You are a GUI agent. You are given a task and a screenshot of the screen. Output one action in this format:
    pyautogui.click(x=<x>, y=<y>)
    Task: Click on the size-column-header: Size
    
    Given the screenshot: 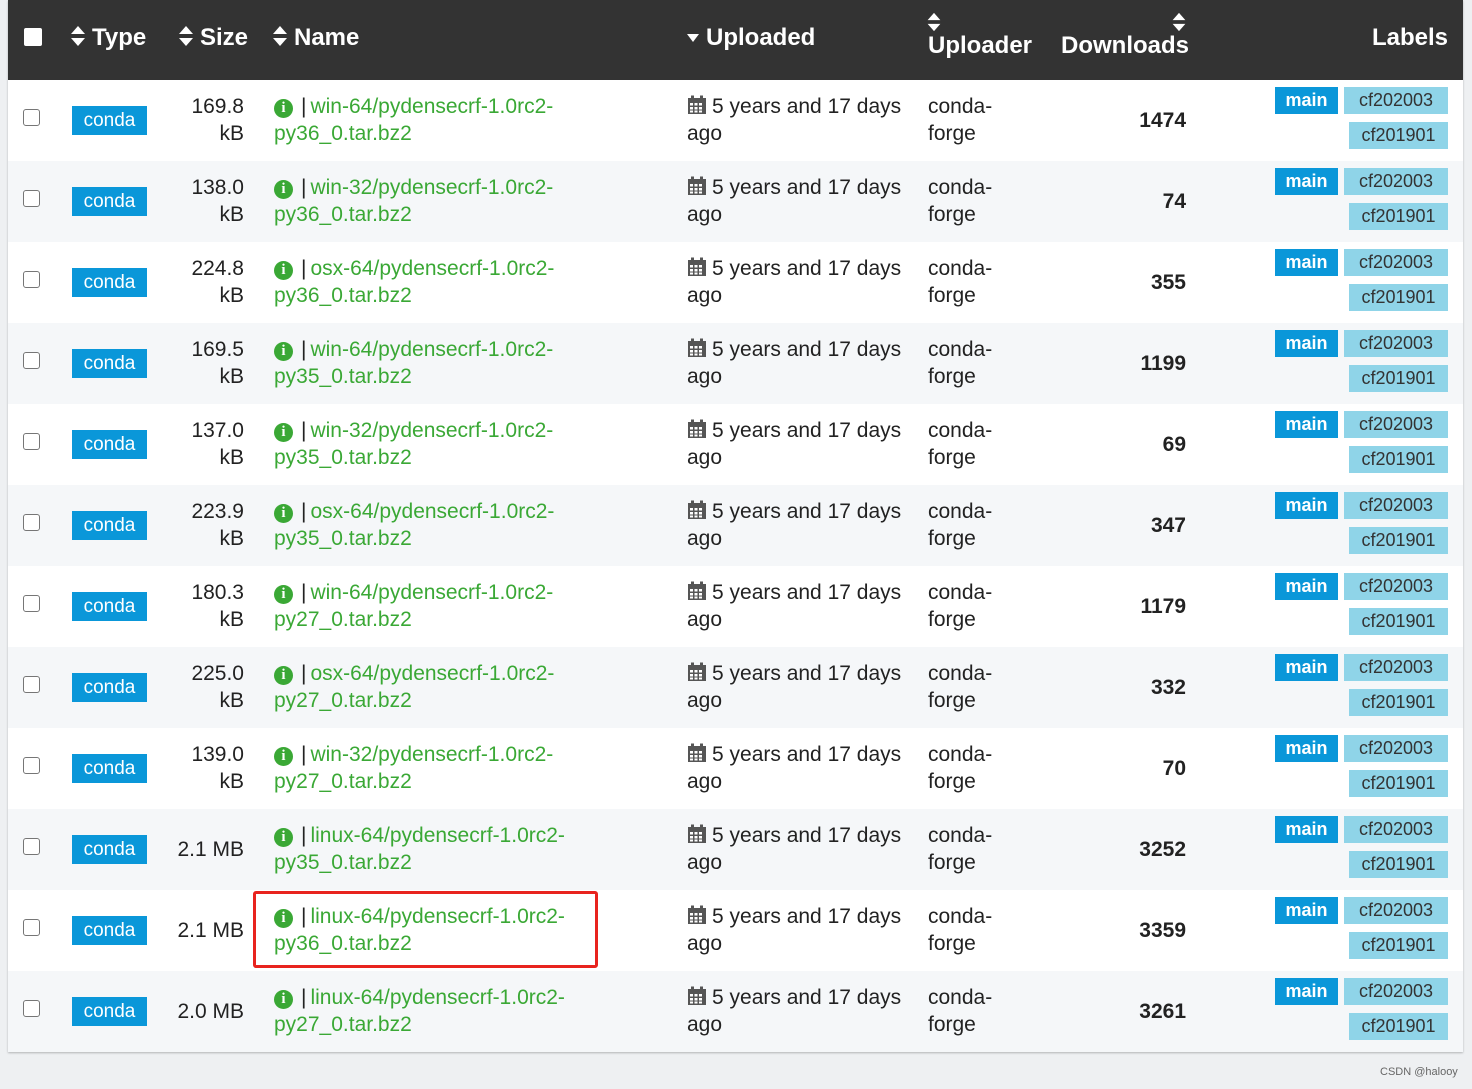 What is the action you would take?
    pyautogui.click(x=213, y=37)
    